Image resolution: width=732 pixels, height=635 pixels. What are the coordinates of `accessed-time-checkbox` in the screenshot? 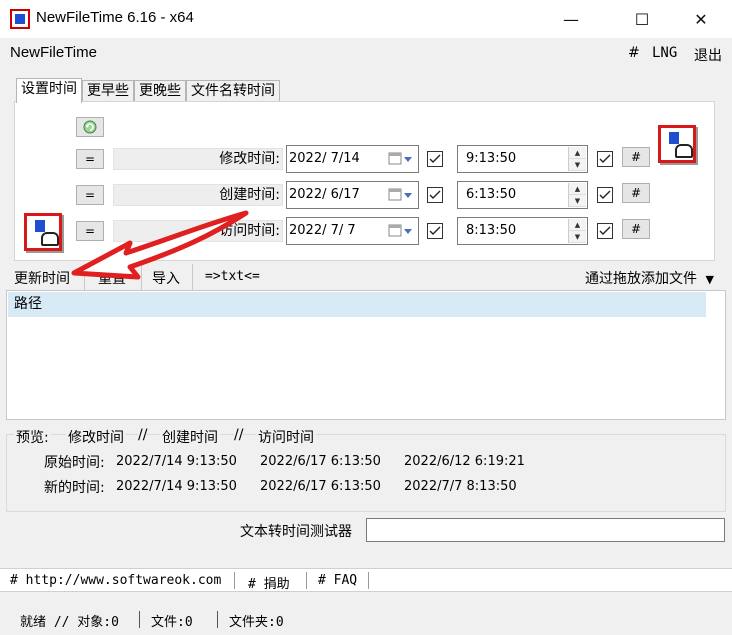 It's located at (605, 231).